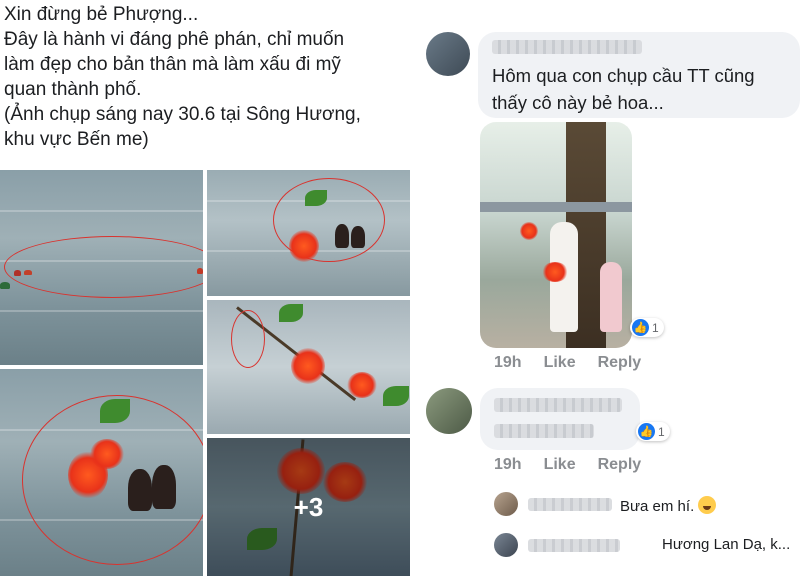 The image size is (800, 576). What do you see at coordinates (707, 505) in the screenshot?
I see `crying-face-icon` at bounding box center [707, 505].